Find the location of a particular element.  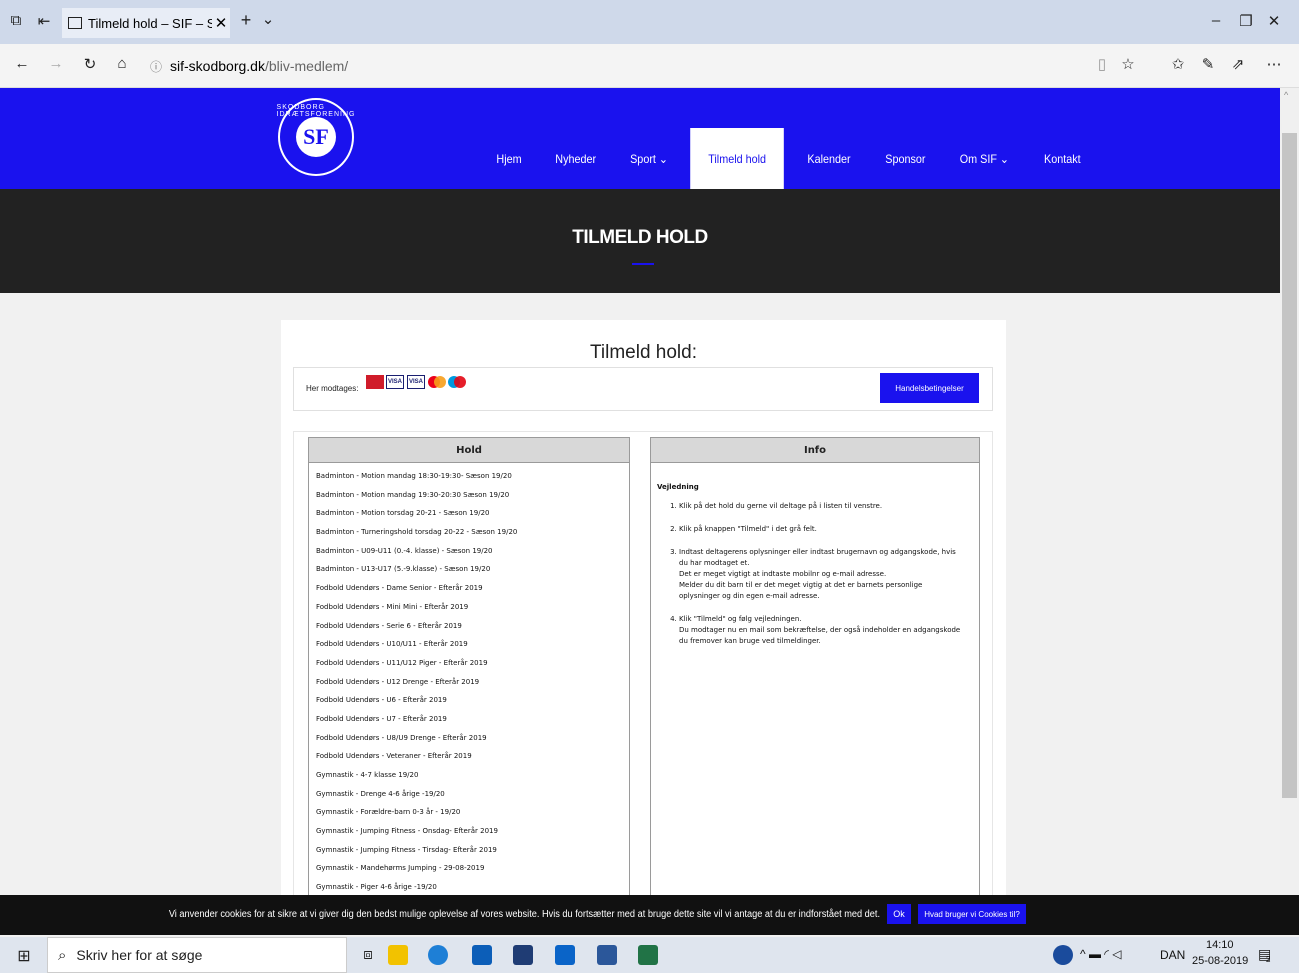

nav-sport: Sport ⌄ is located at coordinates (649, 159).